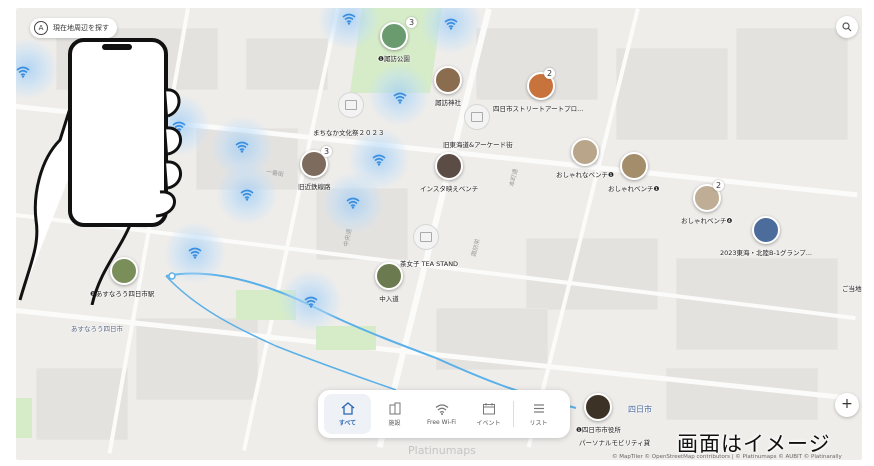 The image size is (874, 466). What do you see at coordinates (394, 423) in the screenshot?
I see `nav-label: 施設` at bounding box center [394, 423].